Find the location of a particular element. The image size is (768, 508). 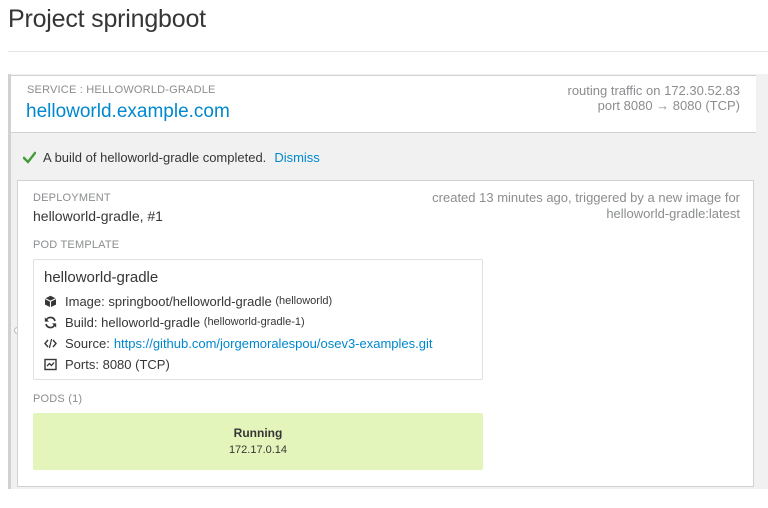

pod-template-name: helloworld-gradle is located at coordinates (101, 277).